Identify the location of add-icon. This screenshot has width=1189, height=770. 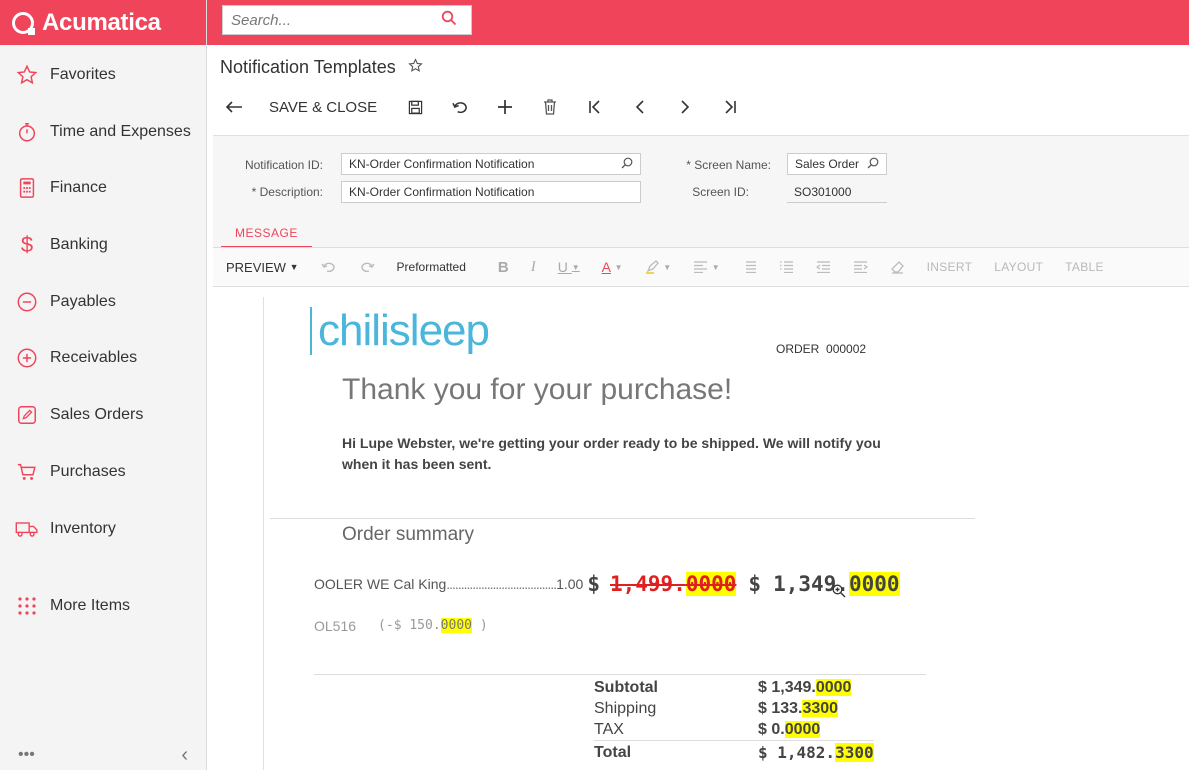
(505, 107).